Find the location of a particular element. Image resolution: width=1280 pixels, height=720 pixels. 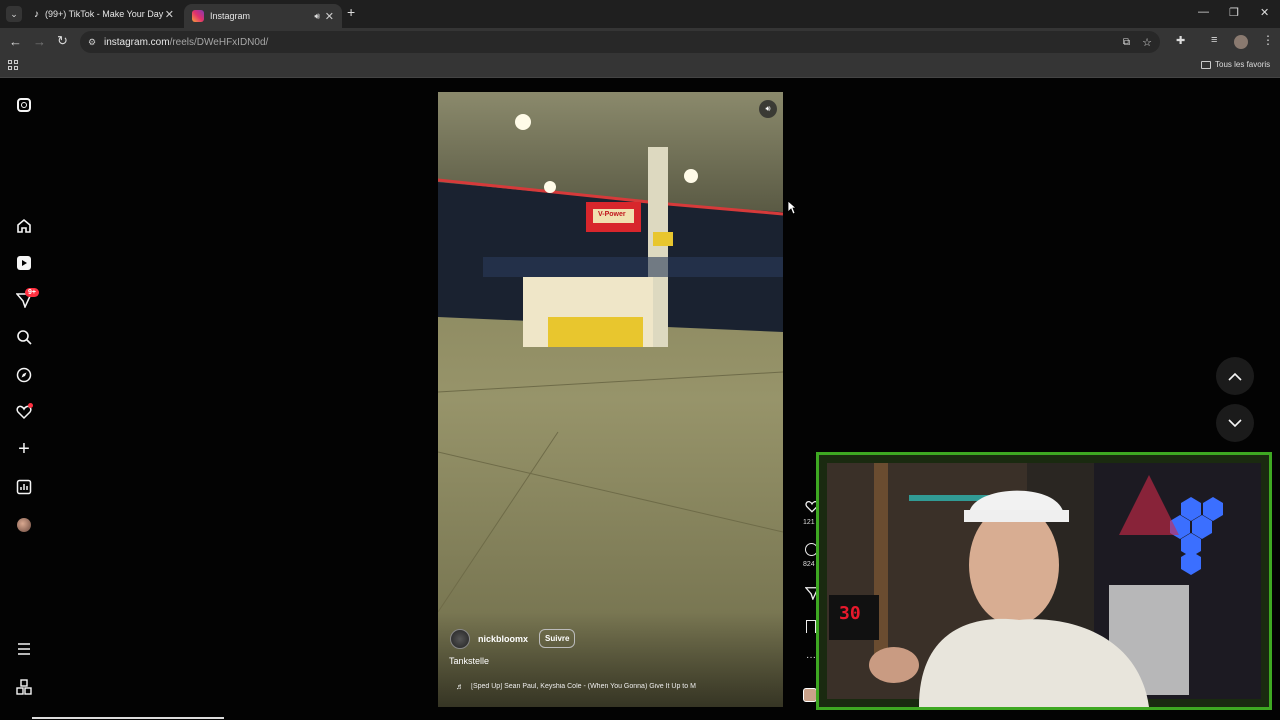

window-close-icon: ✕ is located at coordinates (1264, 12).